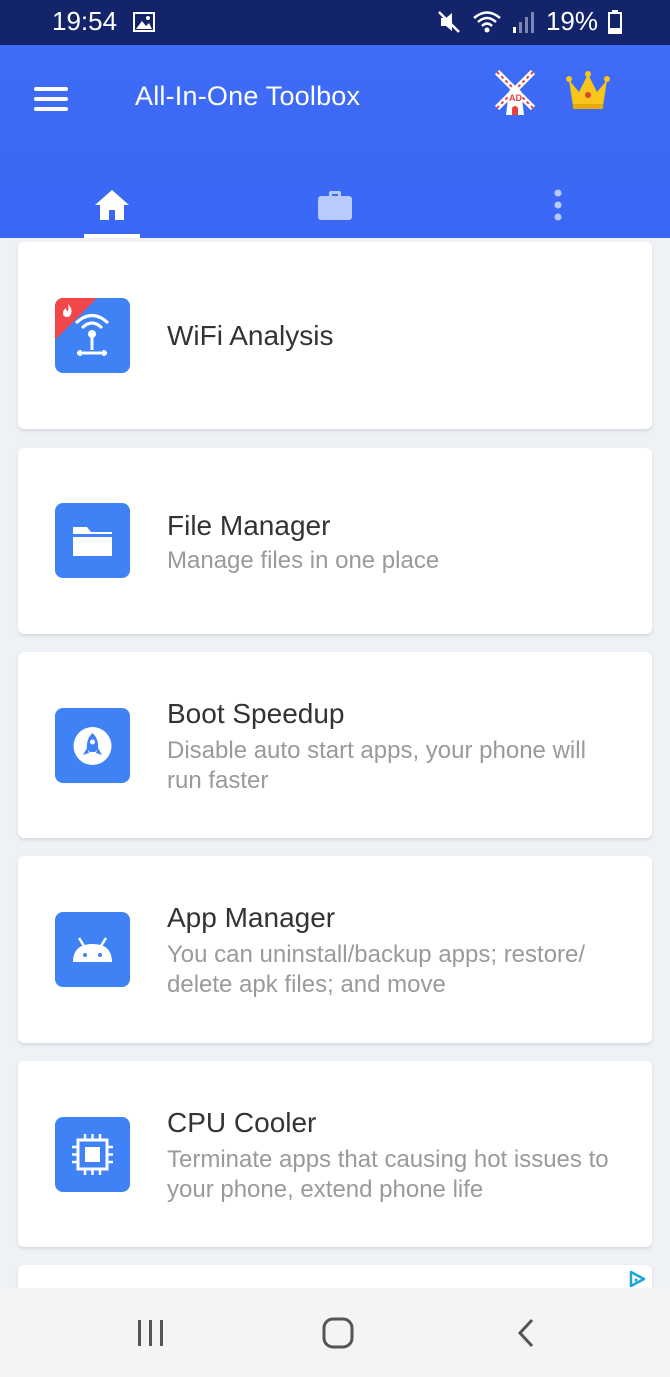  I want to click on cpu-chip-icon, so click(92, 1154).